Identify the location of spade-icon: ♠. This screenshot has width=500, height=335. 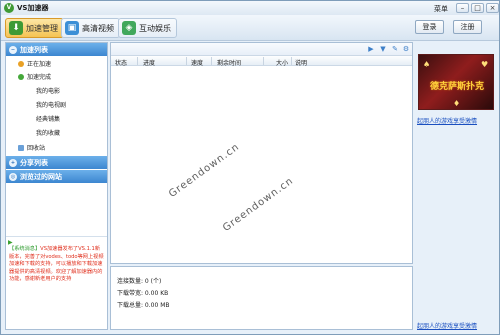
(427, 64).